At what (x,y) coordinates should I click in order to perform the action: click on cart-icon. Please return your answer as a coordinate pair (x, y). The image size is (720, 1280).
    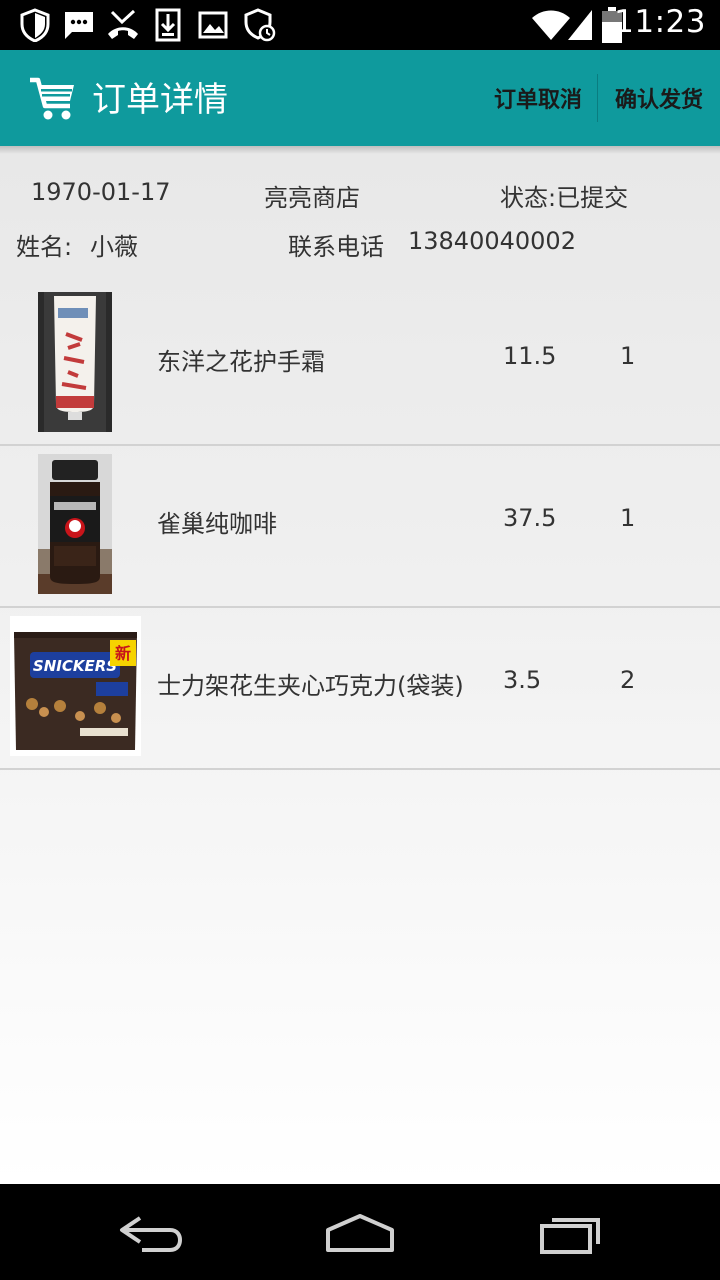
    Looking at the image, I should click on (52, 98).